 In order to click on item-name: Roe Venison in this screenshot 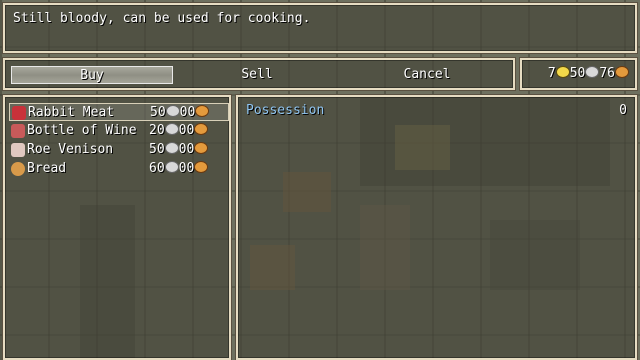, I will do `click(70, 149)`.